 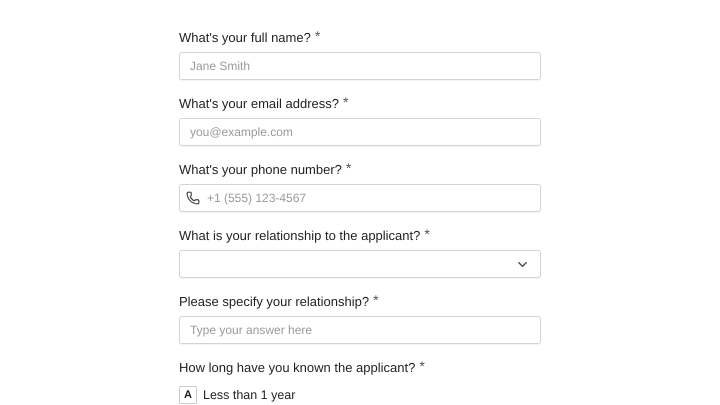 I want to click on question-label: How long have you known the applicant?, so click(x=297, y=368).